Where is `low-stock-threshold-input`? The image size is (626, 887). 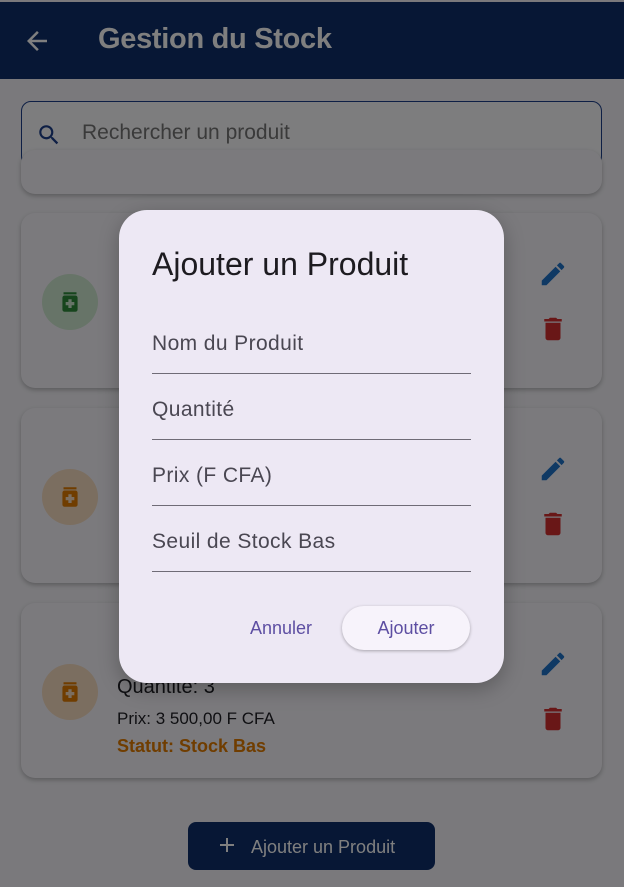 low-stock-threshold-input is located at coordinates (311, 538).